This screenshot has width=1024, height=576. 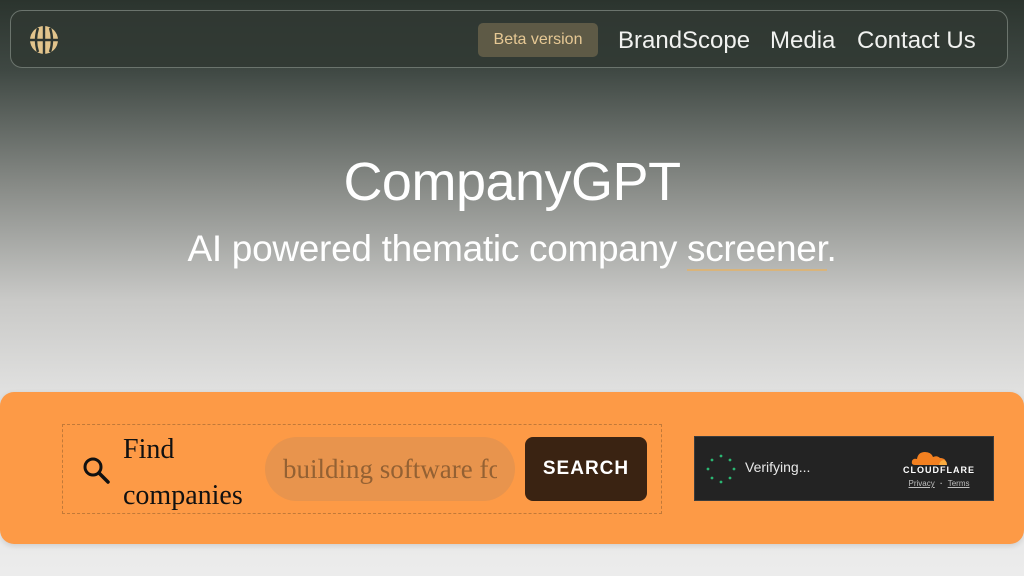 I want to click on cloudflare-captcha: Verifying... CLOUDFLARE Privacy · Terms, so click(x=844, y=468).